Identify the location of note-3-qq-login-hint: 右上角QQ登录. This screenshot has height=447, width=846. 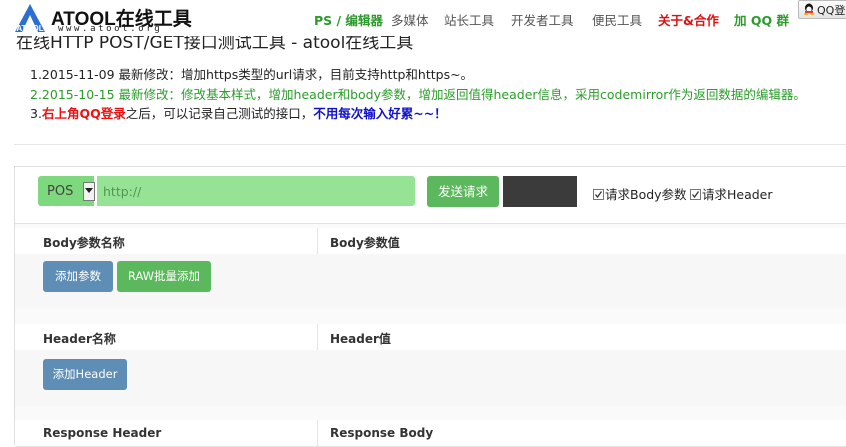
(83, 113).